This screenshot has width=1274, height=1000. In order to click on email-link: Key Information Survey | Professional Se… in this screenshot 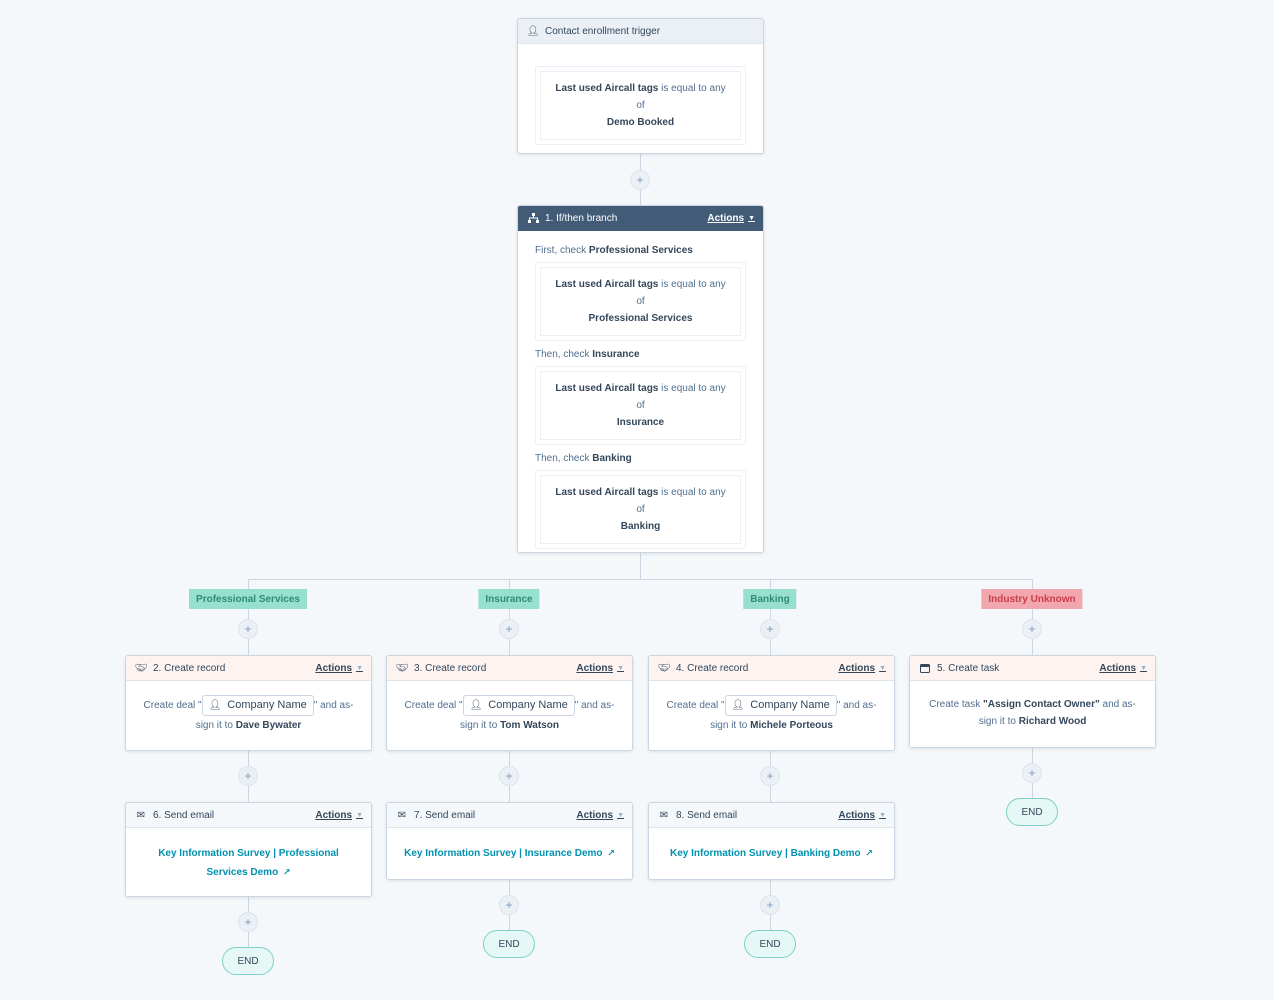, I will do `click(248, 863)`.